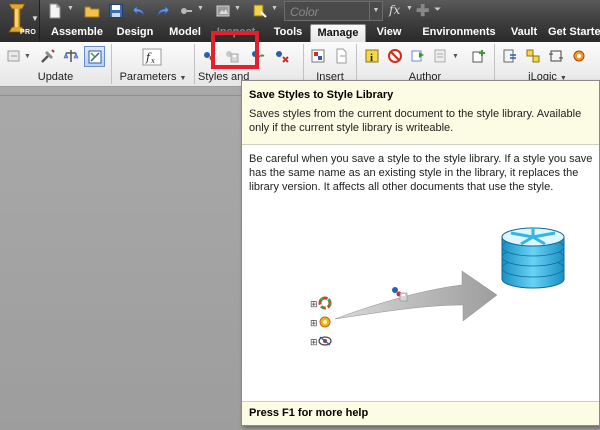 The height and width of the screenshot is (430, 600). What do you see at coordinates (309, 413) in the screenshot?
I see `help-hint: Press F1 for more help` at bounding box center [309, 413].